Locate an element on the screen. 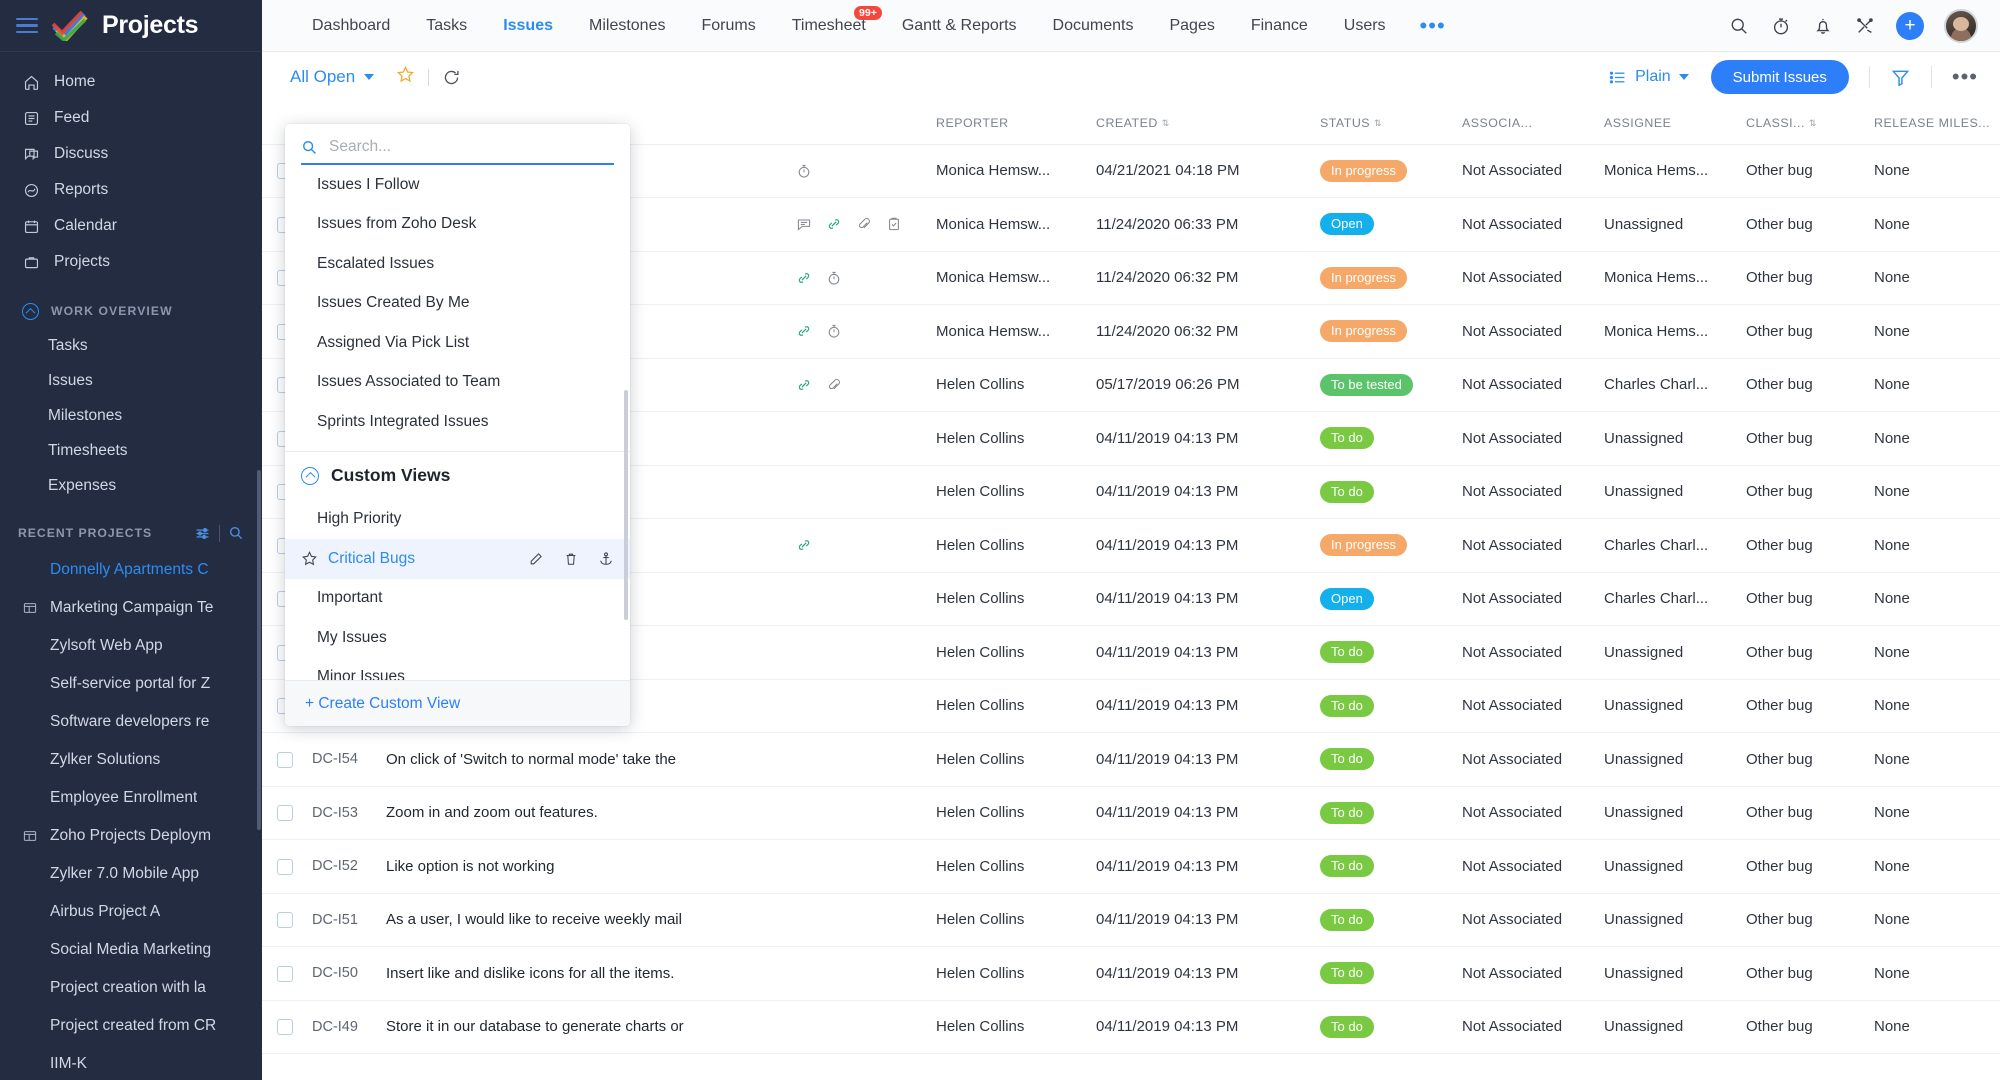 This screenshot has width=2000, height=1080. tab-tasks: Tasks is located at coordinates (446, 26).